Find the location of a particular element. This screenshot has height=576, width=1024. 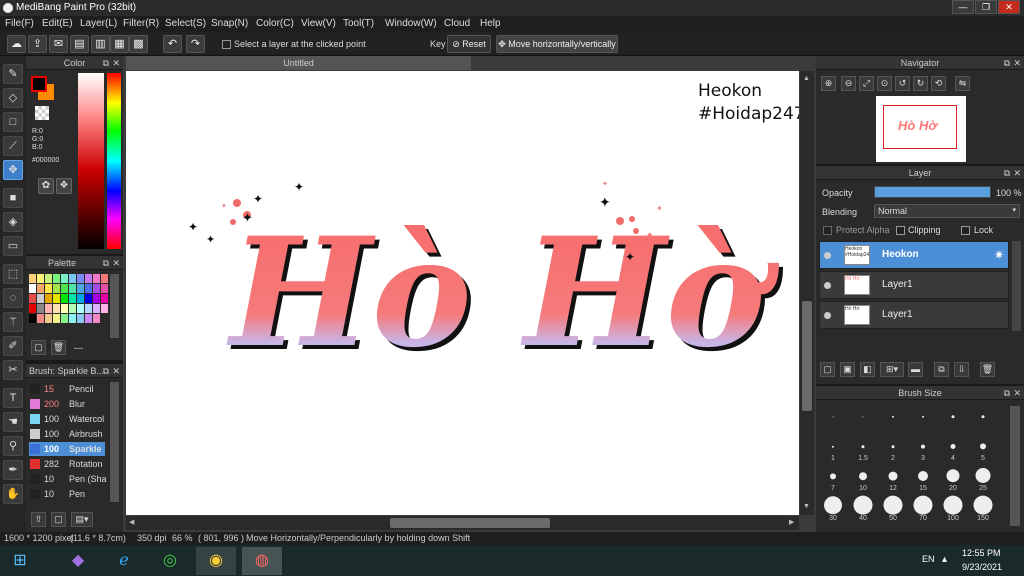

layer-row: Heokon #Hoidap247 Heokon ✷ is located at coordinates (914, 255).